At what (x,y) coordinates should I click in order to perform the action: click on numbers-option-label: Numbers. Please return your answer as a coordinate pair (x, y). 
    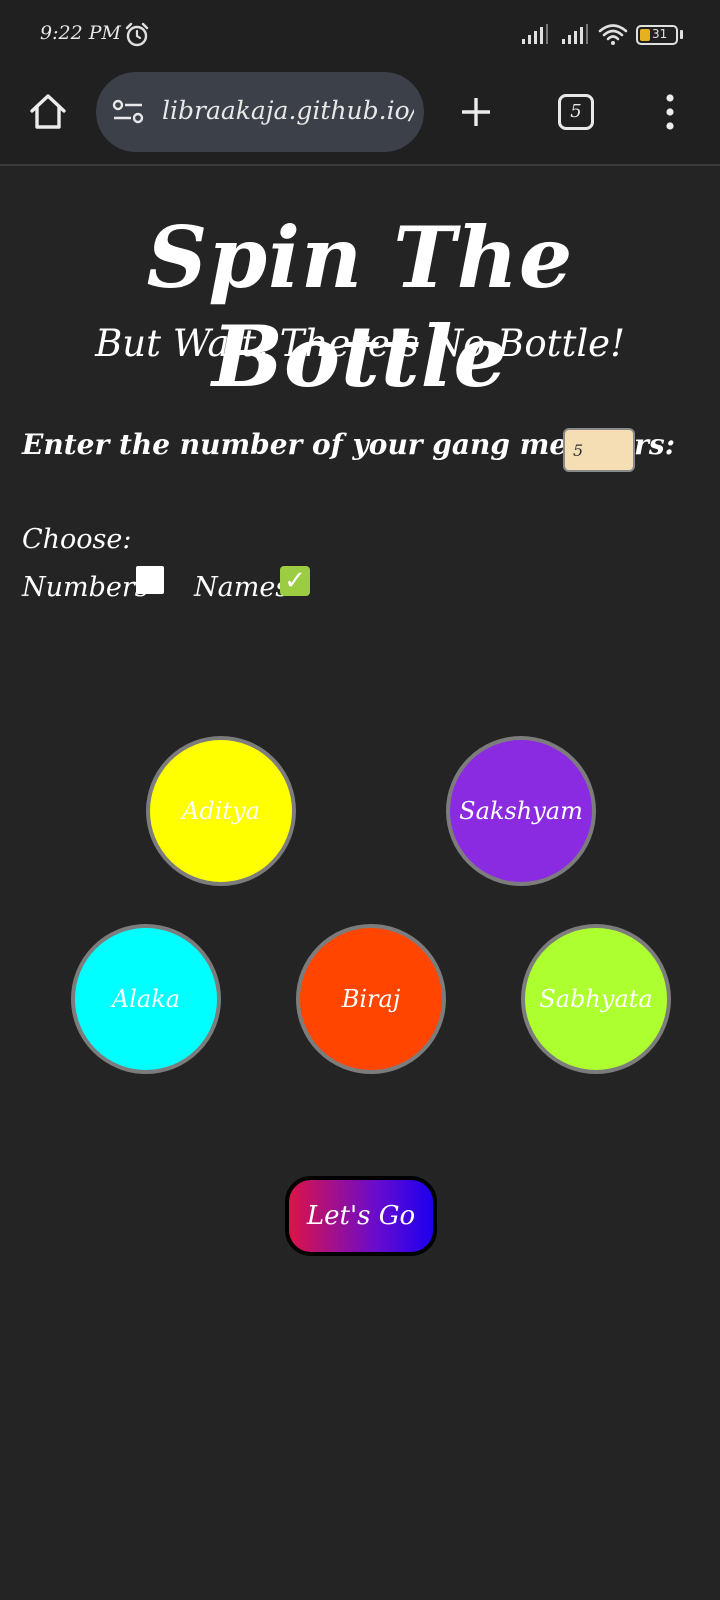
    Looking at the image, I should click on (85, 587).